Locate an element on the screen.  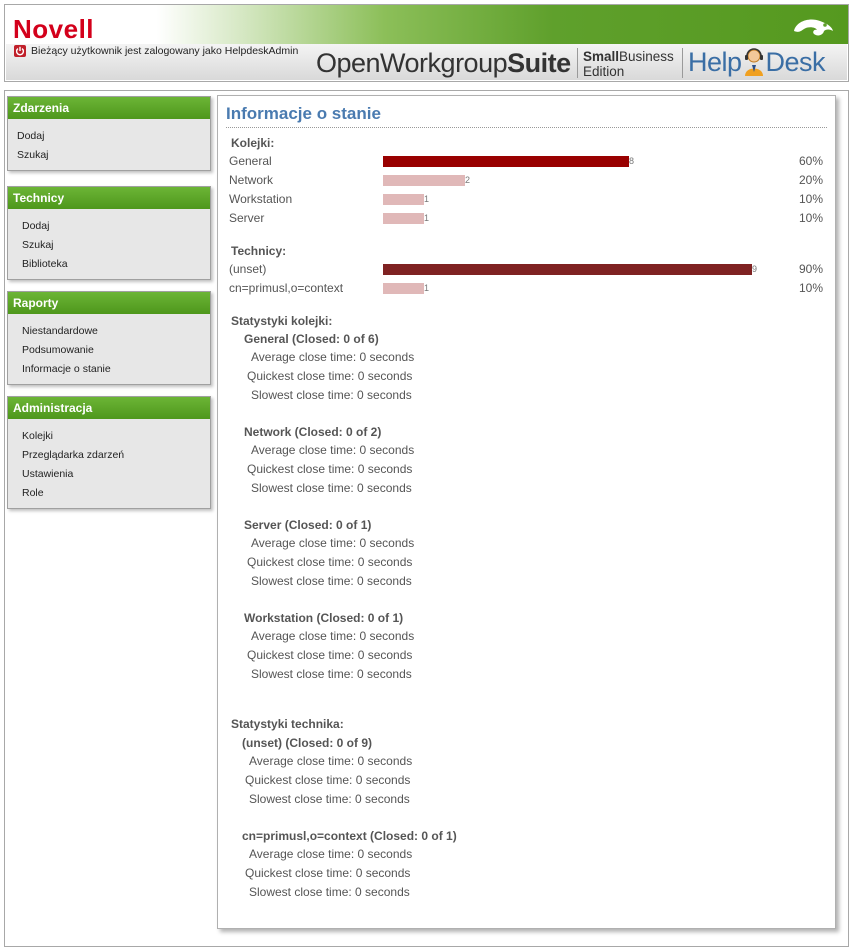
stats-block-heading: Network (Closed: 0 of 2) is located at coordinates (313, 432).